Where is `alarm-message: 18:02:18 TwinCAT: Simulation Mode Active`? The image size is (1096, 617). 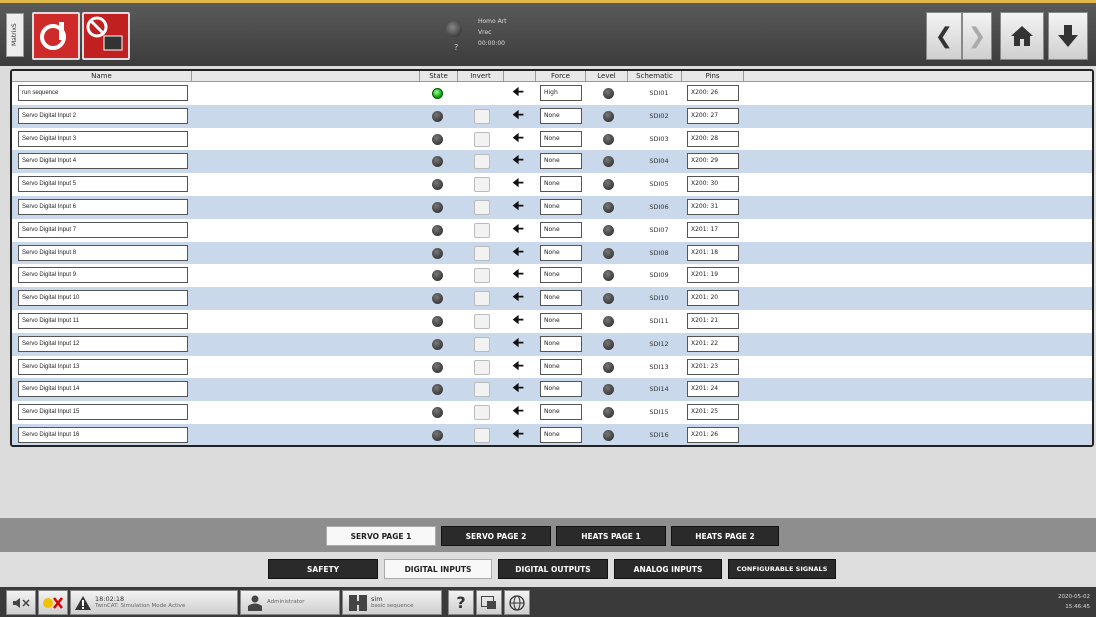
alarm-message: 18:02:18 TwinCAT: Simulation Mode Active is located at coordinates (154, 602).